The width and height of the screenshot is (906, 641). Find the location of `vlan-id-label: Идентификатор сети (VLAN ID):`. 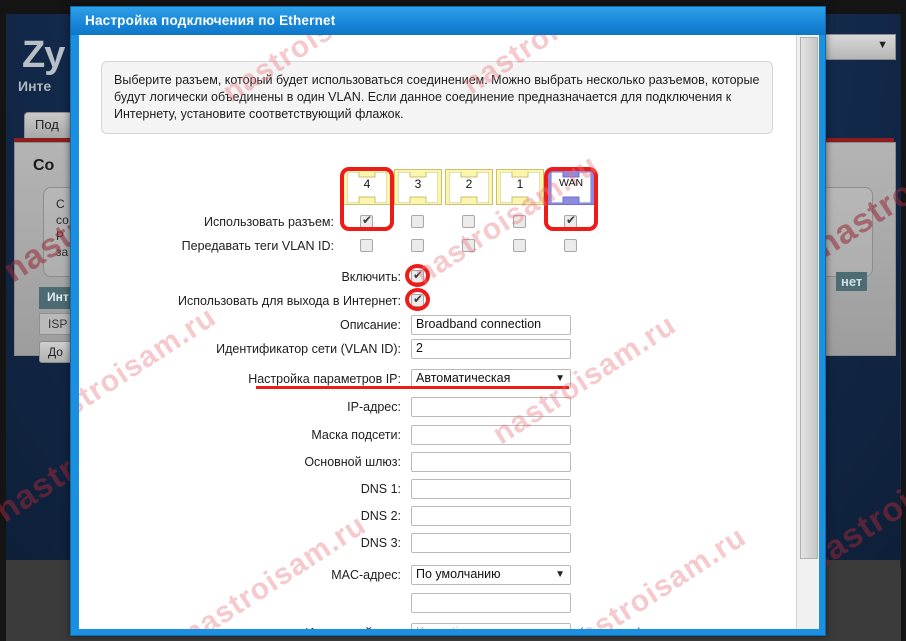

vlan-id-label: Идентификатор сети (VLAN ID): is located at coordinates (308, 349).